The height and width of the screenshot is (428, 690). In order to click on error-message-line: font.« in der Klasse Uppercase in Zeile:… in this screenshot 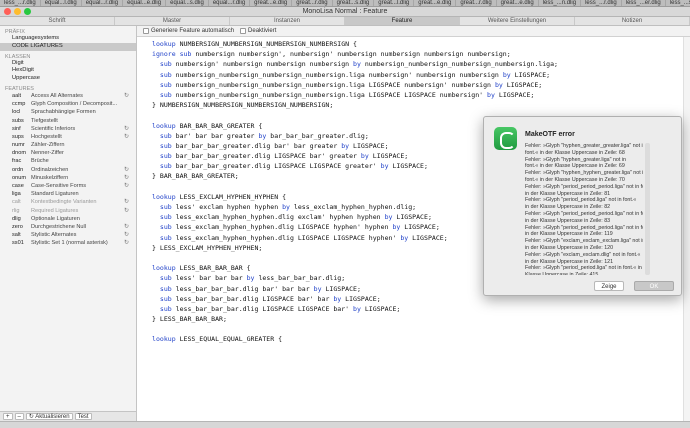, I will do `click(575, 152)`.